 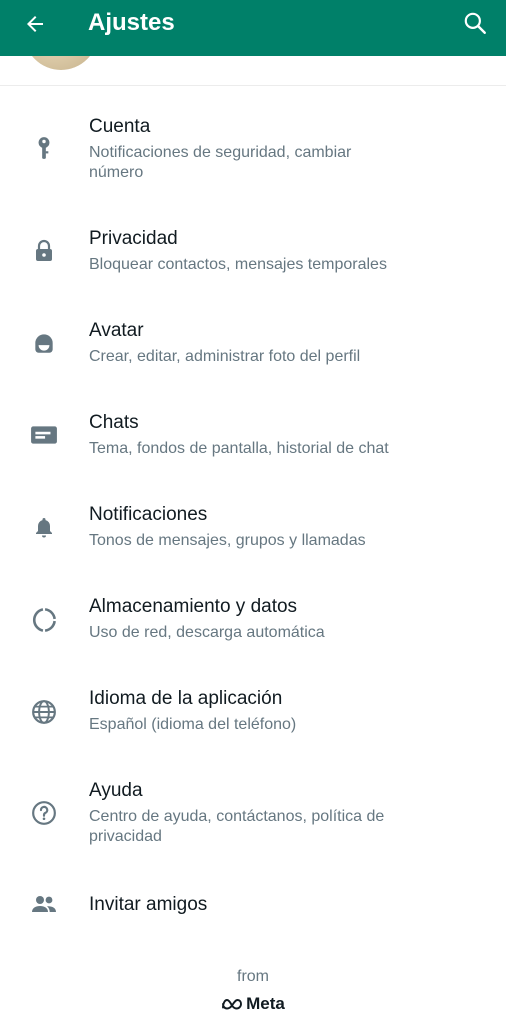 What do you see at coordinates (44, 435) in the screenshot?
I see `chat-icon` at bounding box center [44, 435].